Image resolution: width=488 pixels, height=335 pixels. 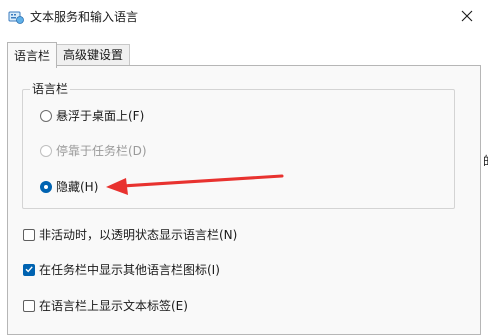 I want to click on radio-hidden: 隐藏(H), so click(x=69, y=187).